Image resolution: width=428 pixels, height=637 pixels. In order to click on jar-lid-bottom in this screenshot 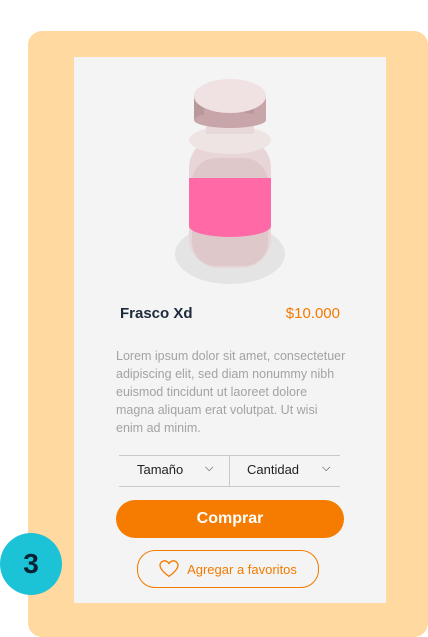, I will do `click(230, 120)`.